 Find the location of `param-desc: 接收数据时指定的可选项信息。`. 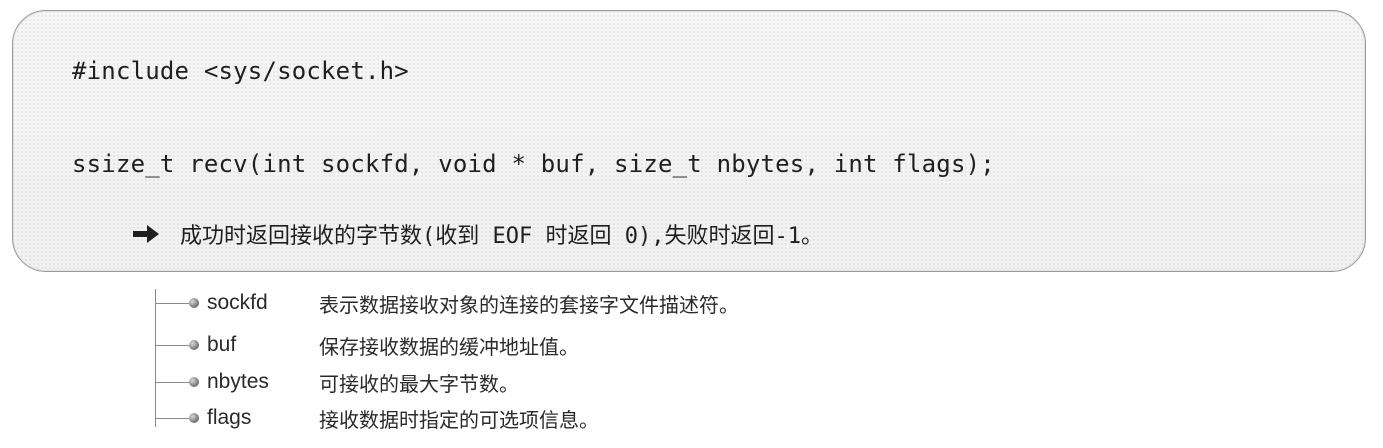

param-desc: 接收数据时指定的可选项信息。 is located at coordinates (459, 419).